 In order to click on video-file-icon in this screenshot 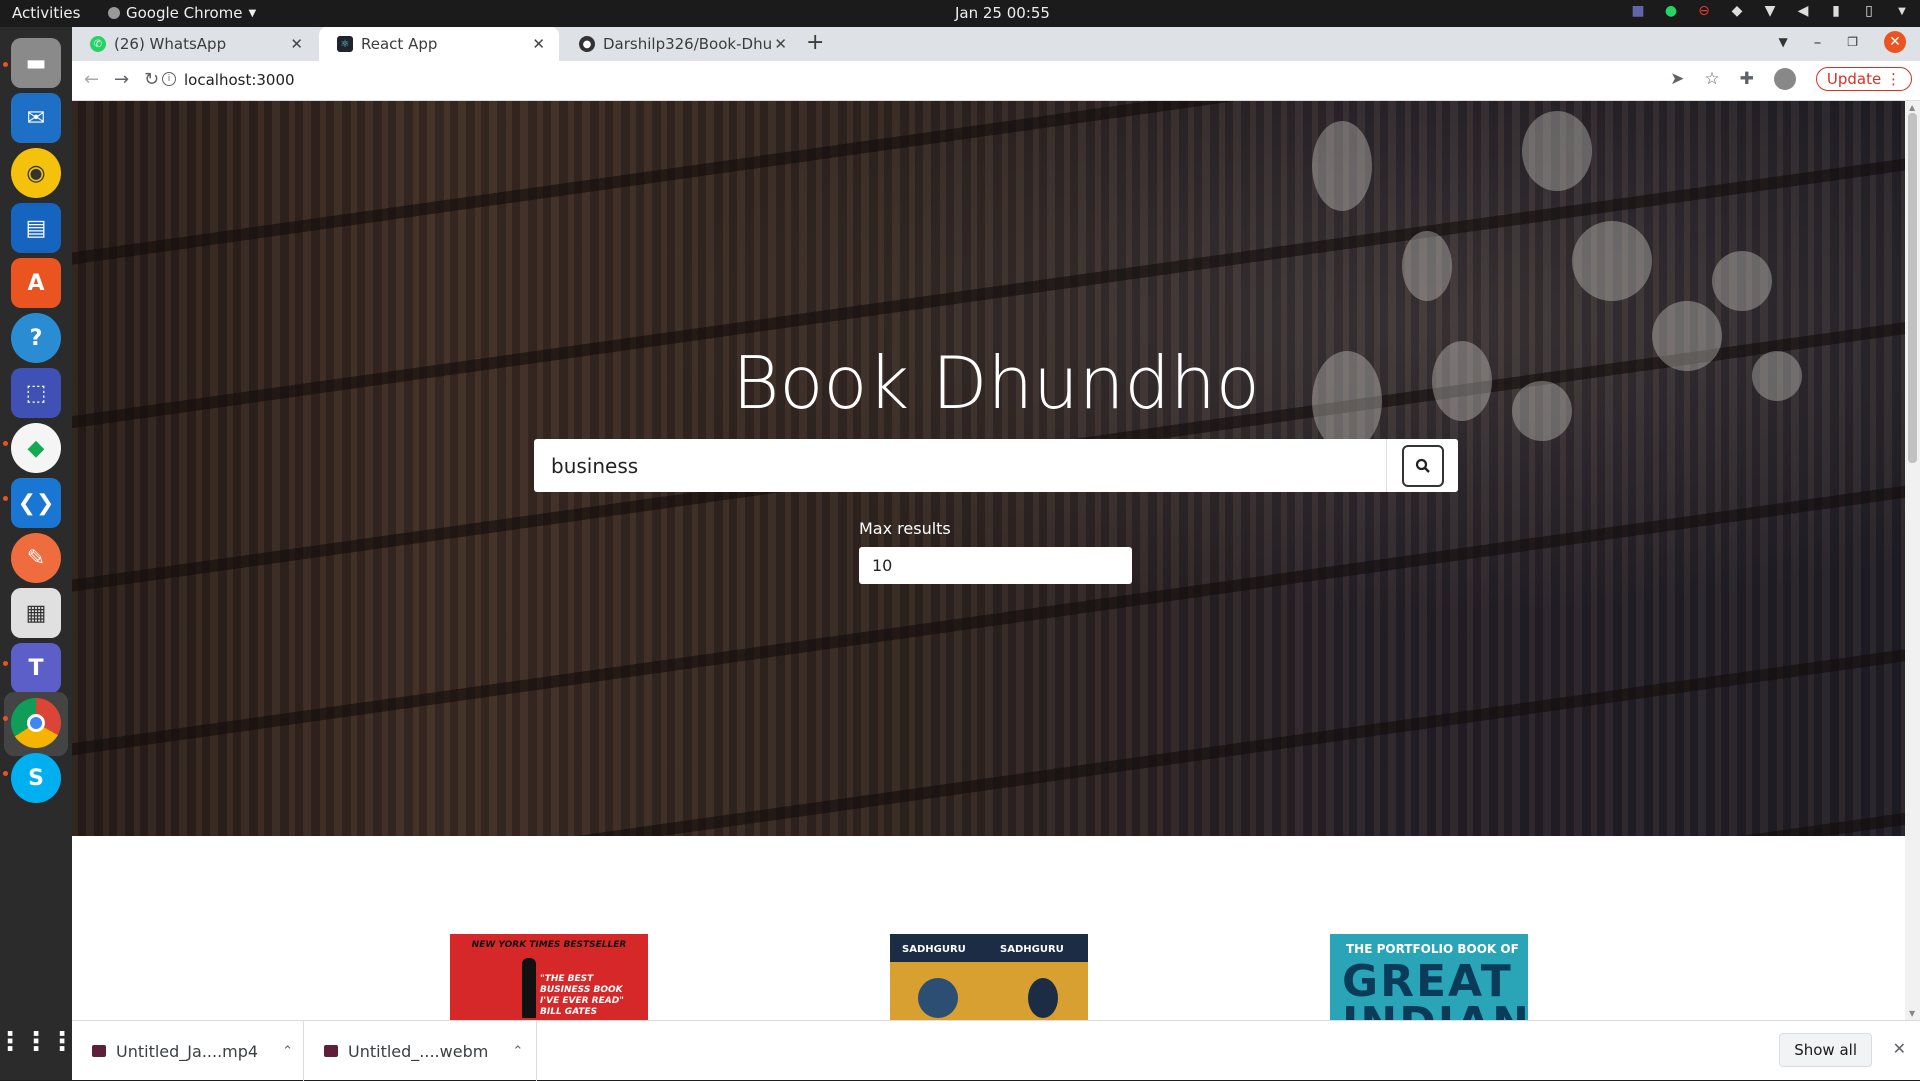, I will do `click(331, 1051)`.